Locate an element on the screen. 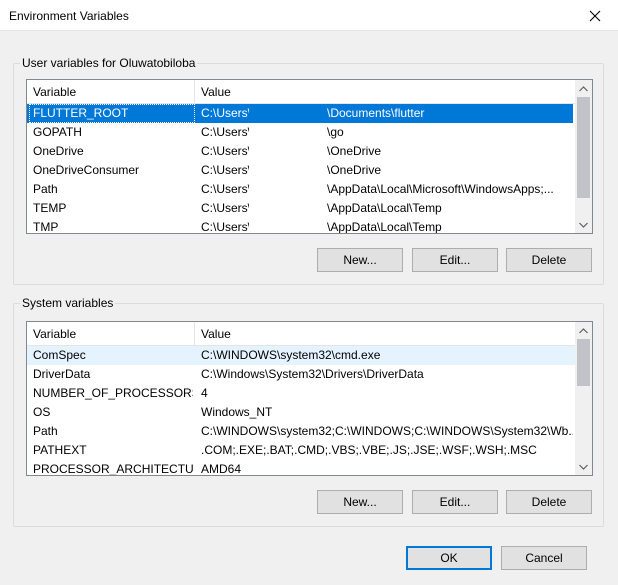 The height and width of the screenshot is (585, 618). table-row: TEMP C:\Users\ \AppData\Local\Temp is located at coordinates (301, 208).